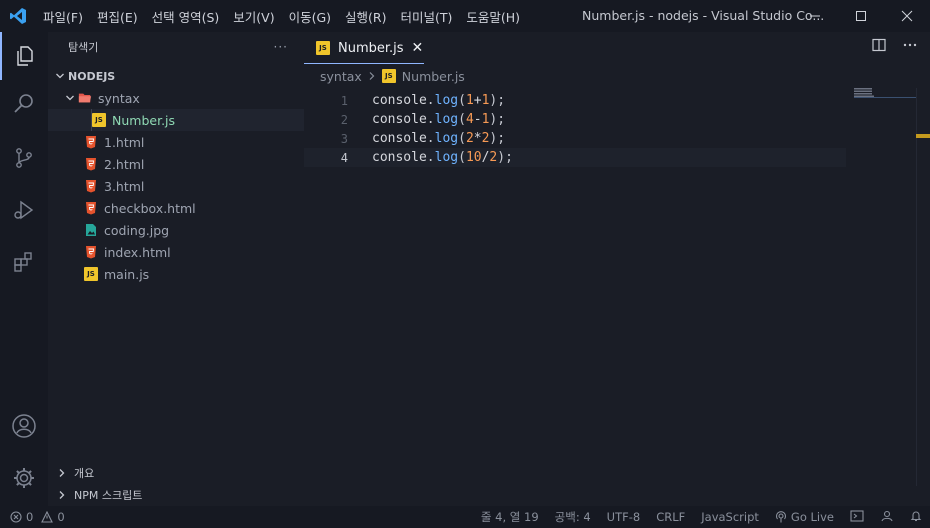 The image size is (930, 528). What do you see at coordinates (887, 517) in the screenshot?
I see `account-status-icon` at bounding box center [887, 517].